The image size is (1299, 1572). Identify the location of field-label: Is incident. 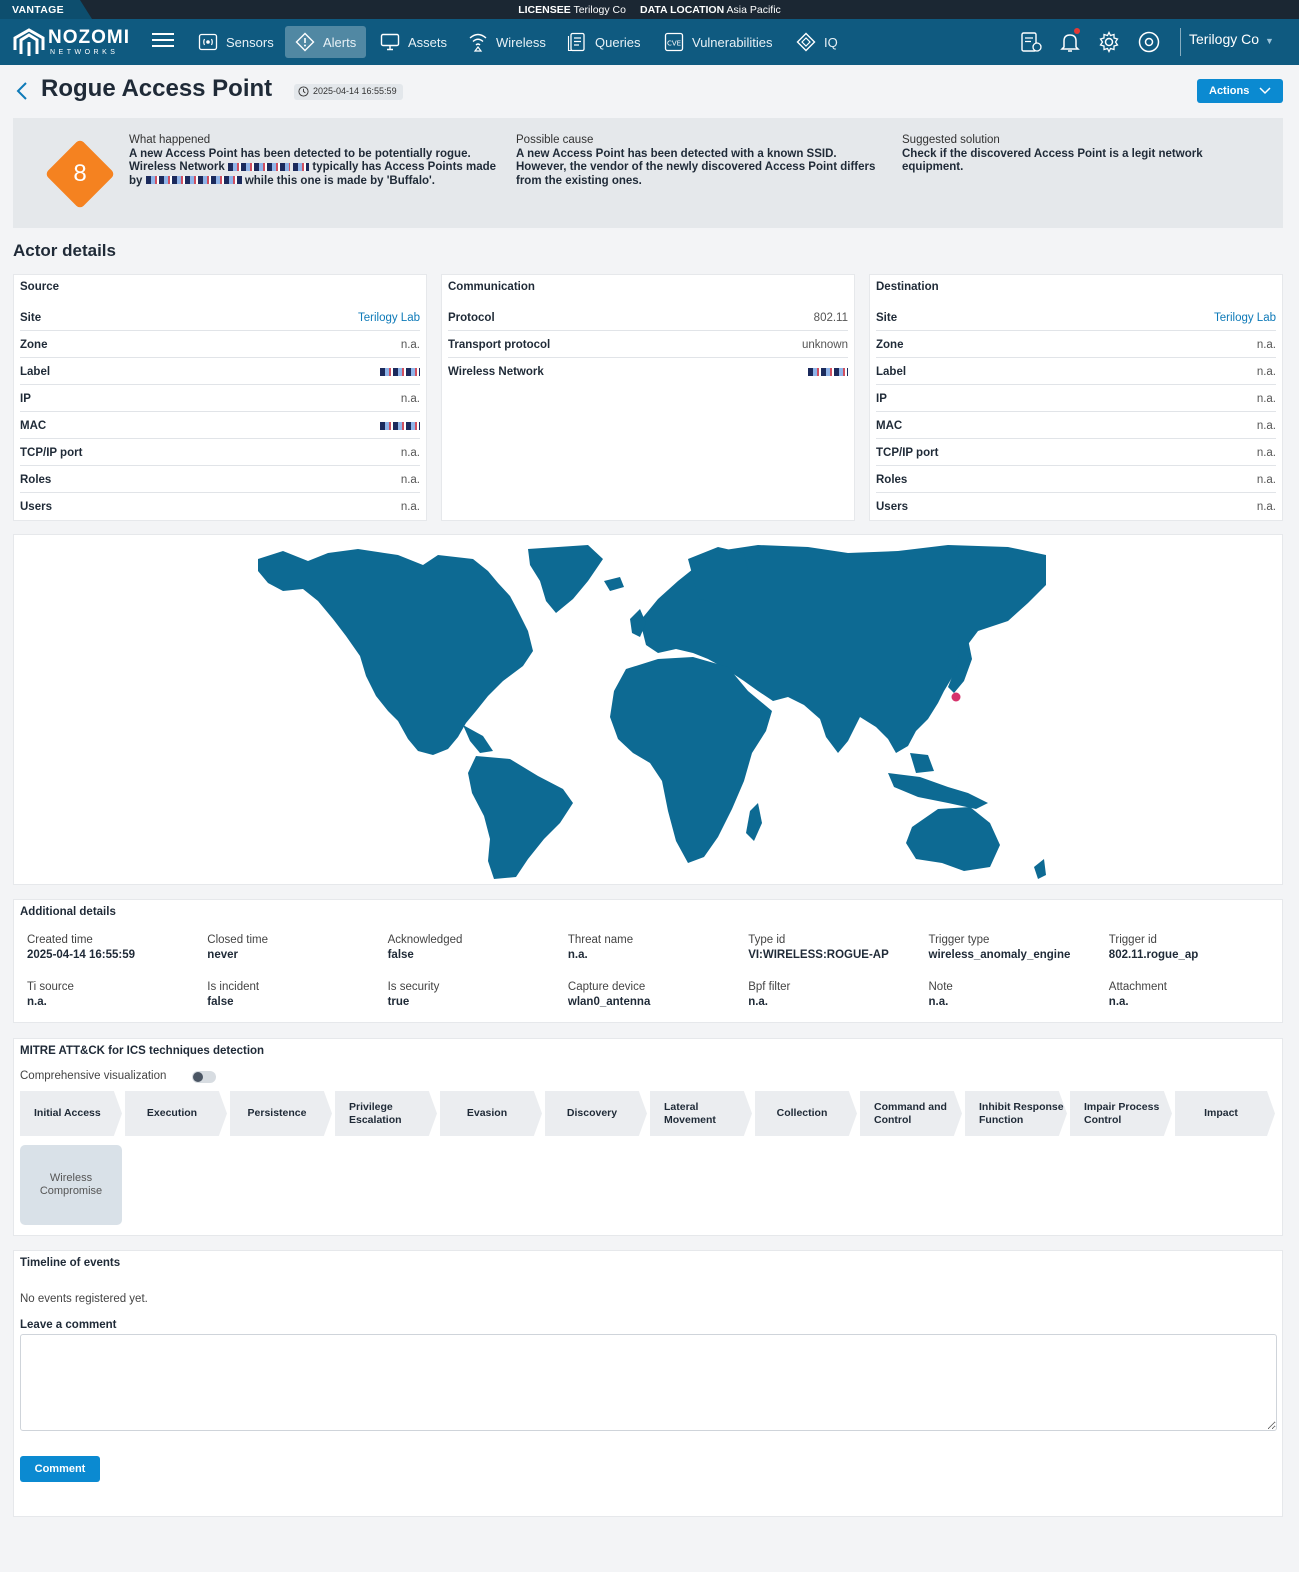
(233, 987).